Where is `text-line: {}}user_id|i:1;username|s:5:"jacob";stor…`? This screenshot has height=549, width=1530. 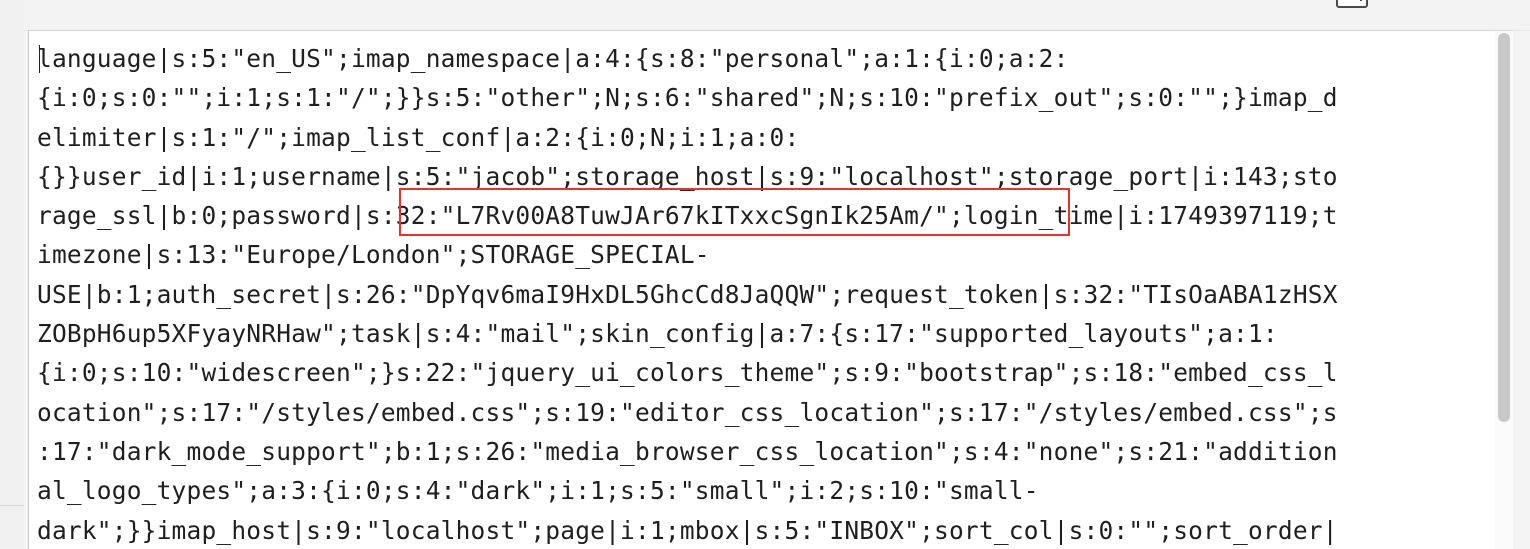 text-line: {}}user_id|i:1;username|s:5:"jacob";stor… is located at coordinates (687, 176).